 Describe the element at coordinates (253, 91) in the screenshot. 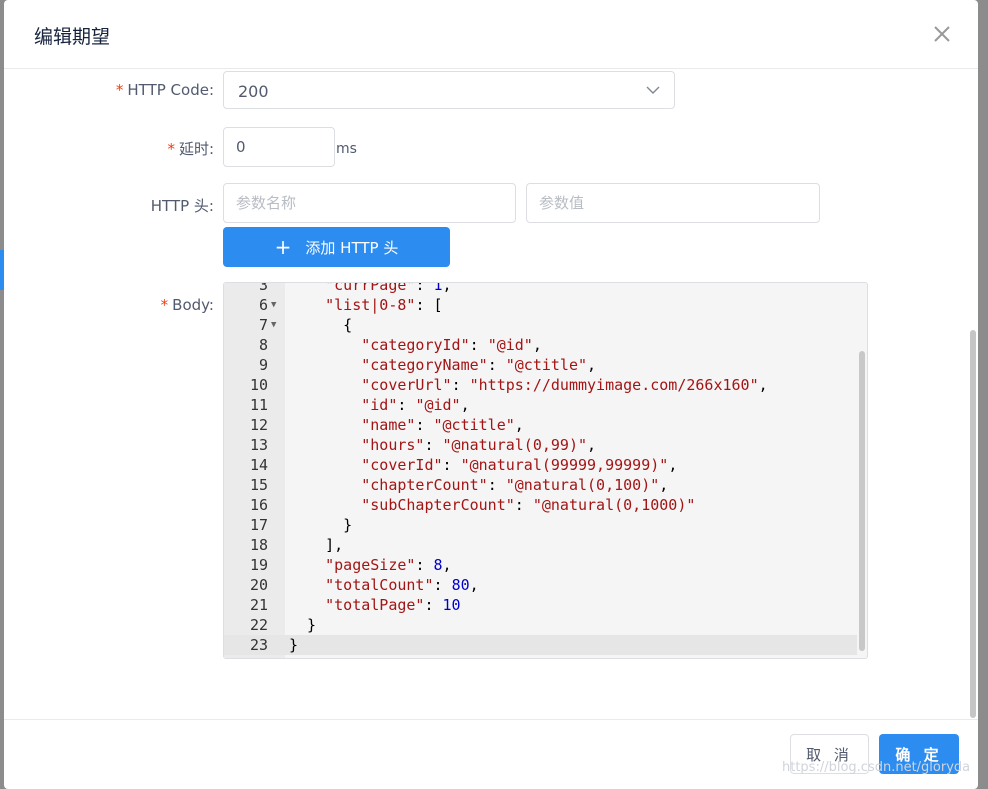

I see `http-code-value: 200` at that location.